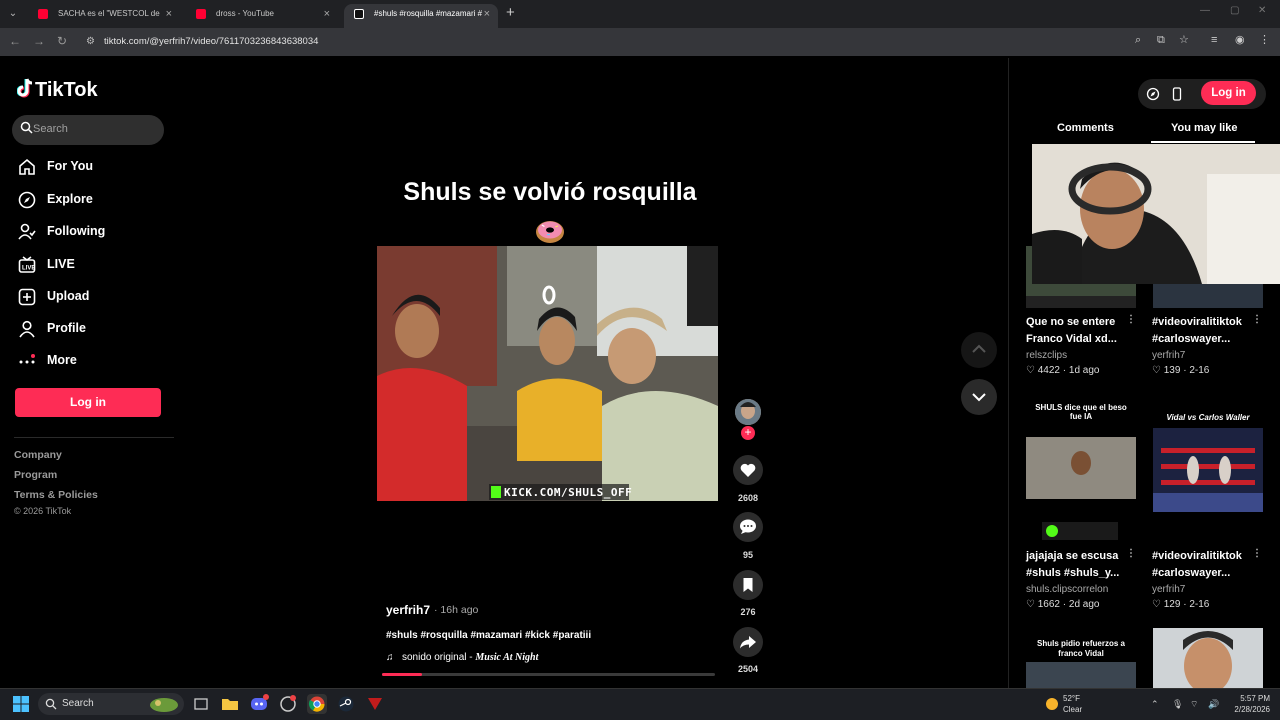  I want to click on thumbnail-image, so click(1081, 488).